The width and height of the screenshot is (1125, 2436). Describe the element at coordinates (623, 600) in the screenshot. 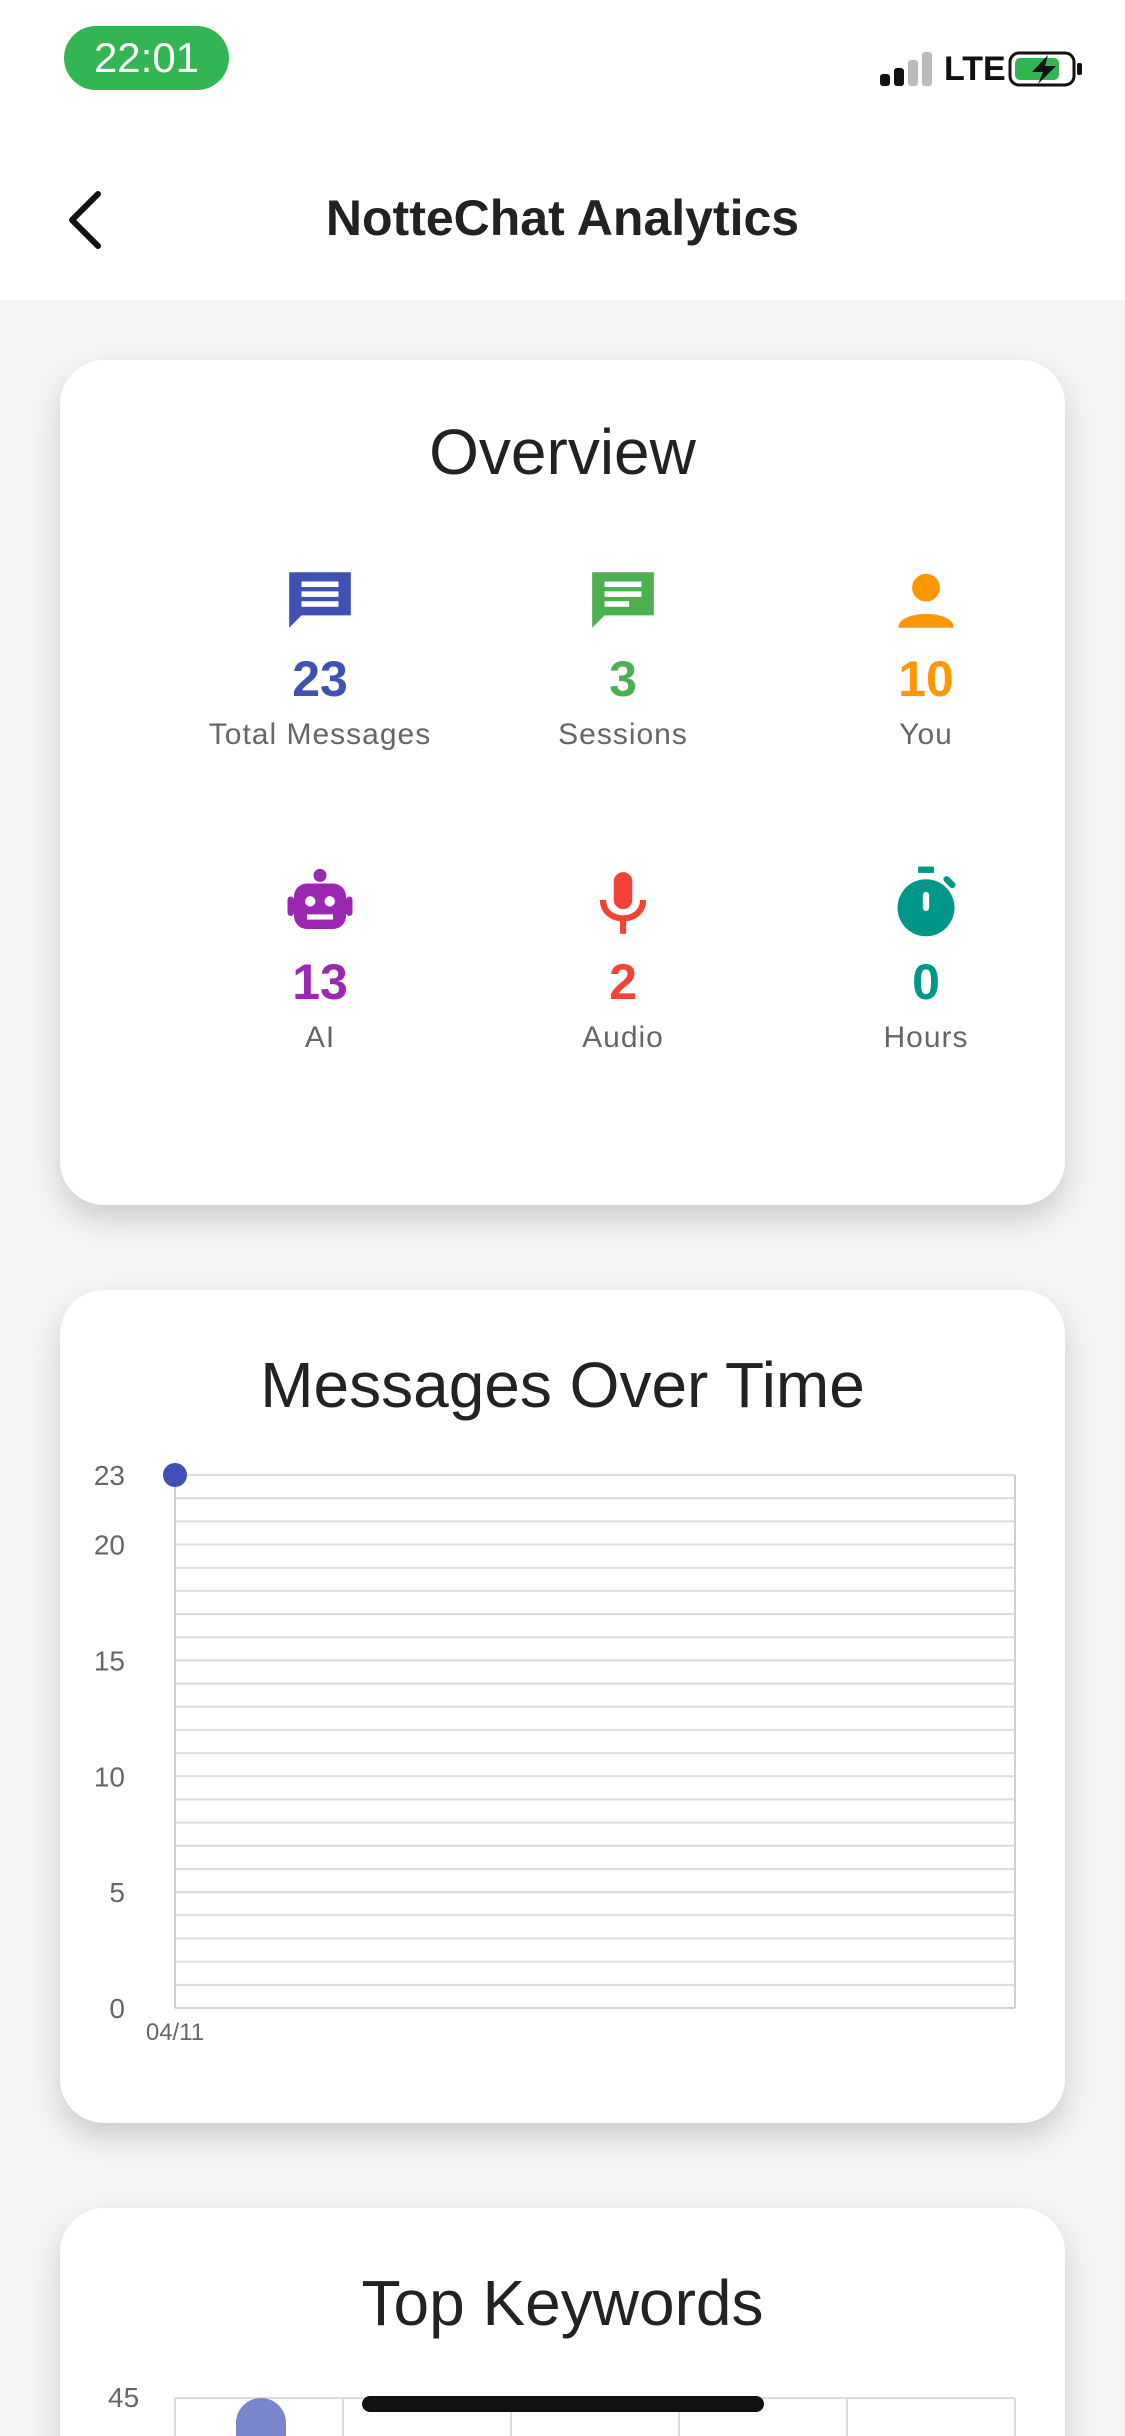

I see `chat-icon` at that location.